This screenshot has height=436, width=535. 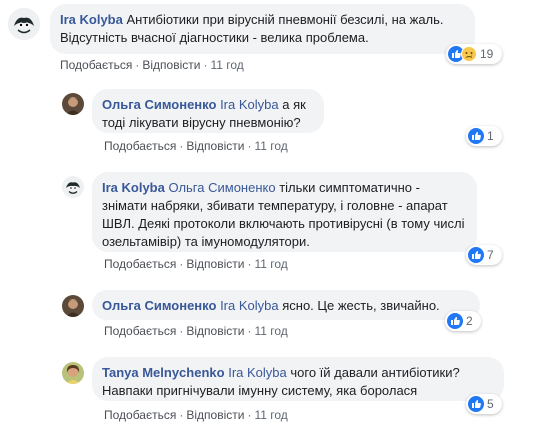 I want to click on reaction-summary: 5, so click(x=484, y=404).